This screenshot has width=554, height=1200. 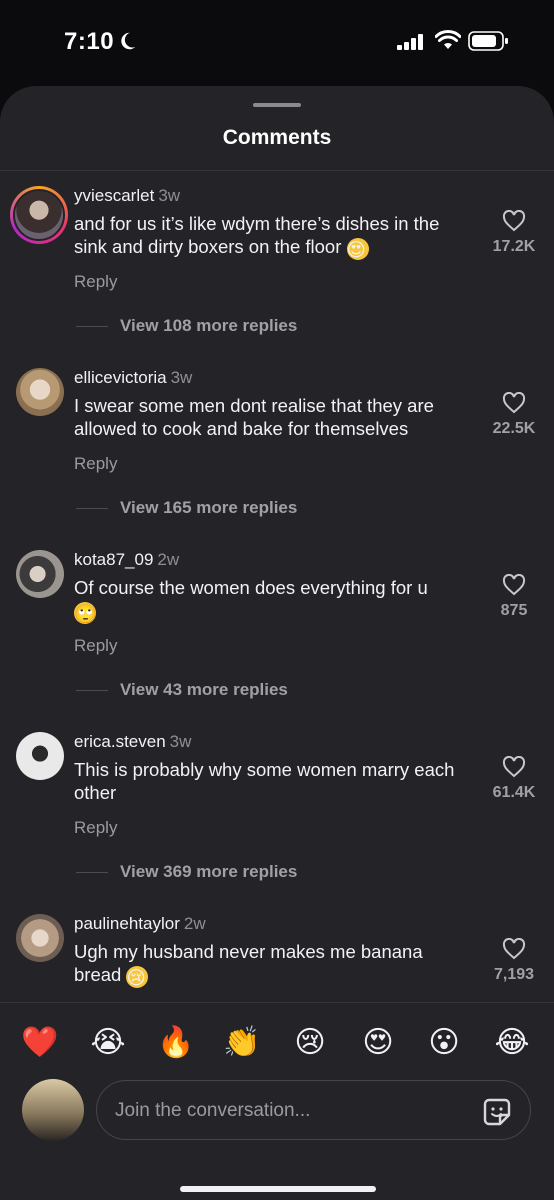 I want to click on like-count: 7,193, so click(x=514, y=974).